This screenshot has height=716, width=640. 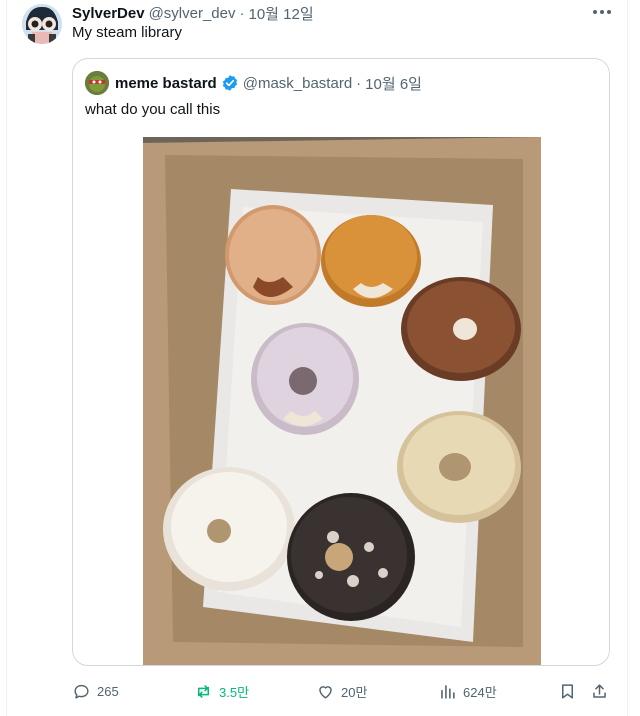 I want to click on bookmark-icon, so click(x=567, y=691).